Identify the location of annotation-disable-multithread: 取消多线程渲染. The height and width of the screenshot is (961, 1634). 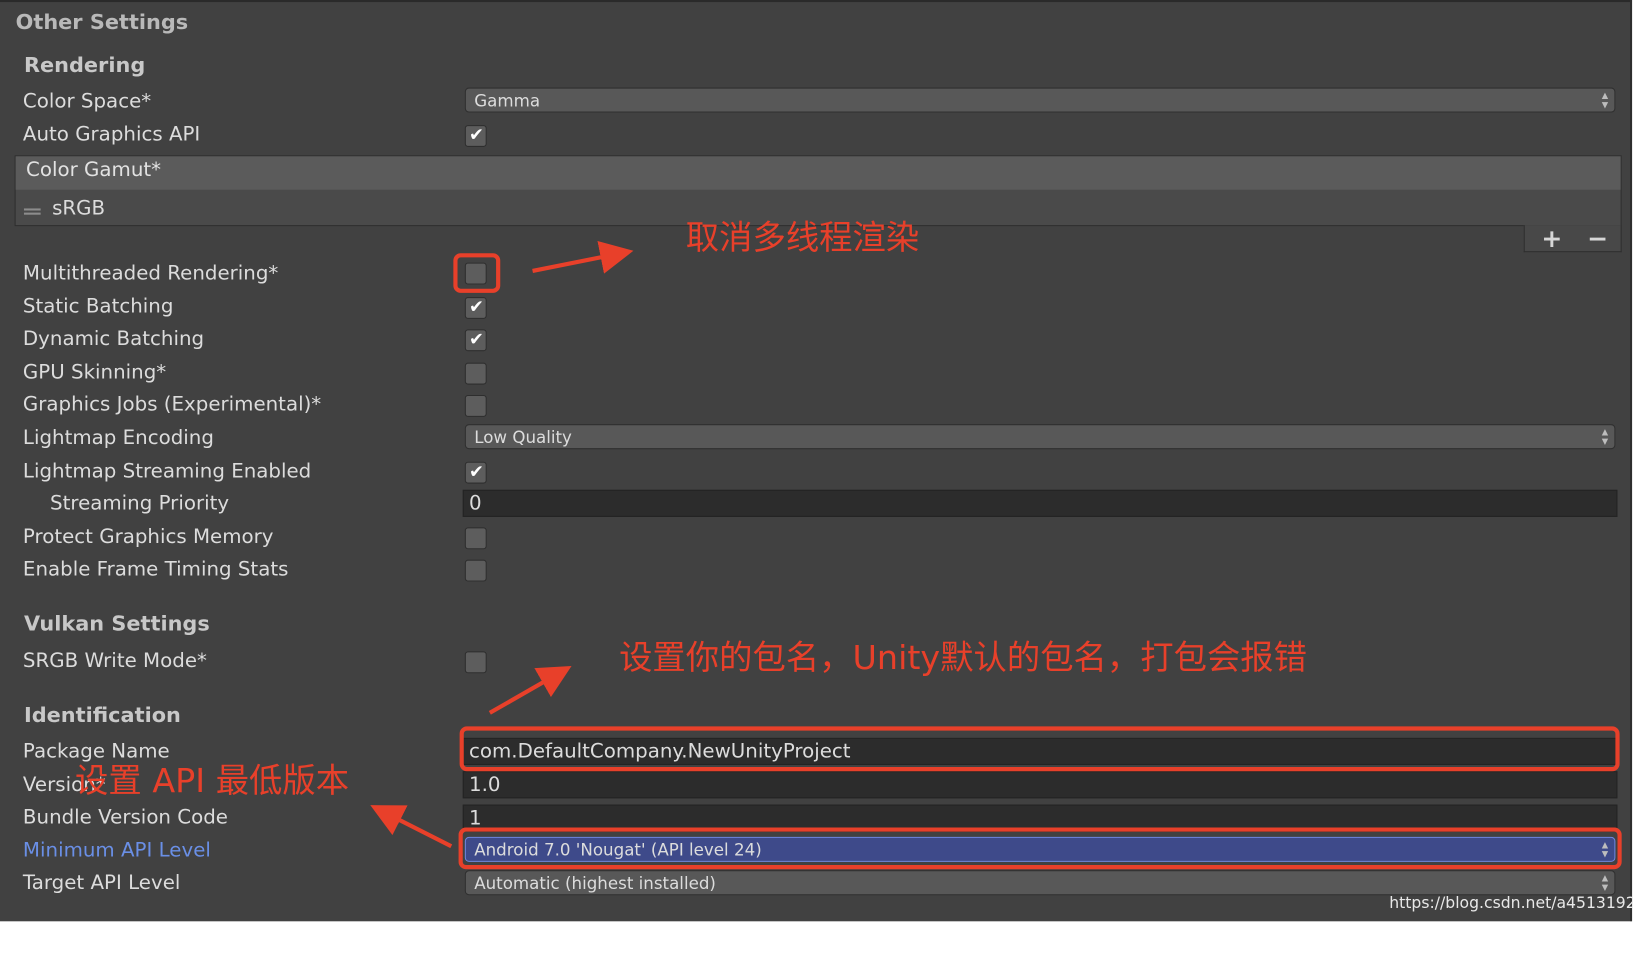
(802, 237).